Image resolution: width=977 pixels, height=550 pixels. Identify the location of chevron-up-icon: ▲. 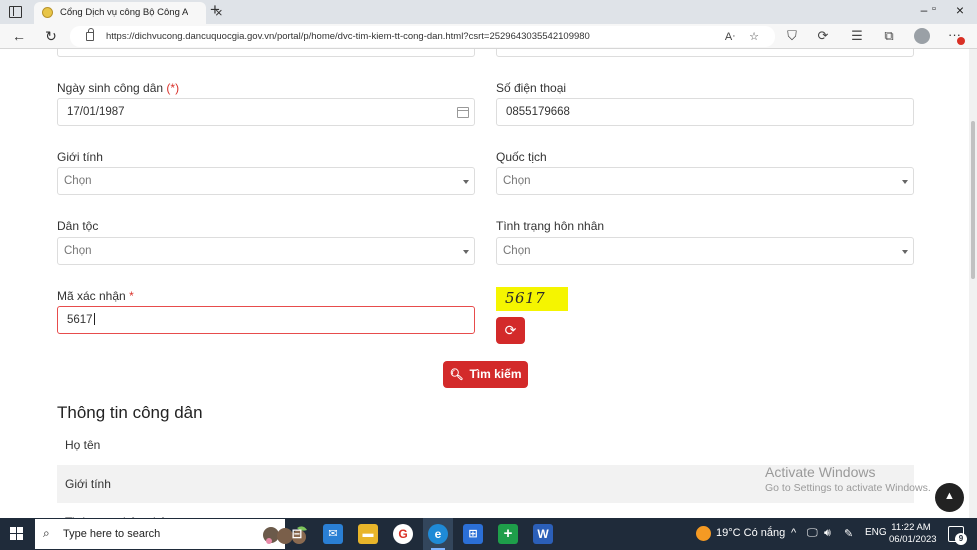
(949, 496).